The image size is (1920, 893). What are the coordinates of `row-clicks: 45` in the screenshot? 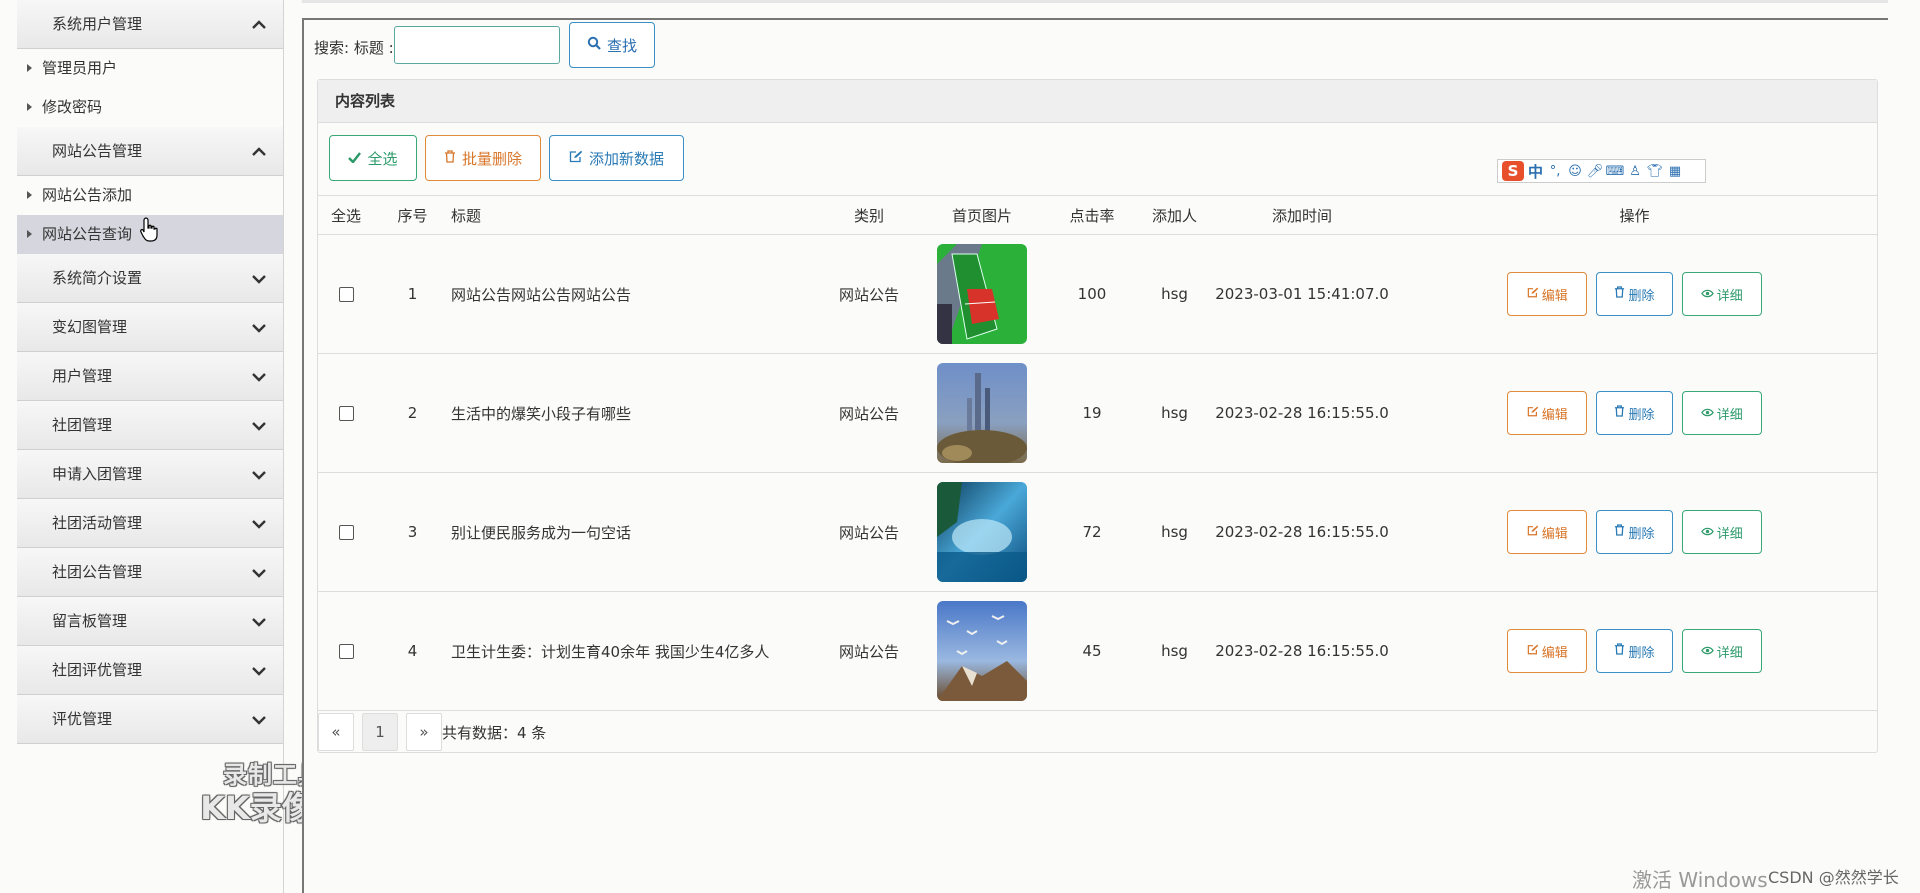 It's located at (1092, 651).